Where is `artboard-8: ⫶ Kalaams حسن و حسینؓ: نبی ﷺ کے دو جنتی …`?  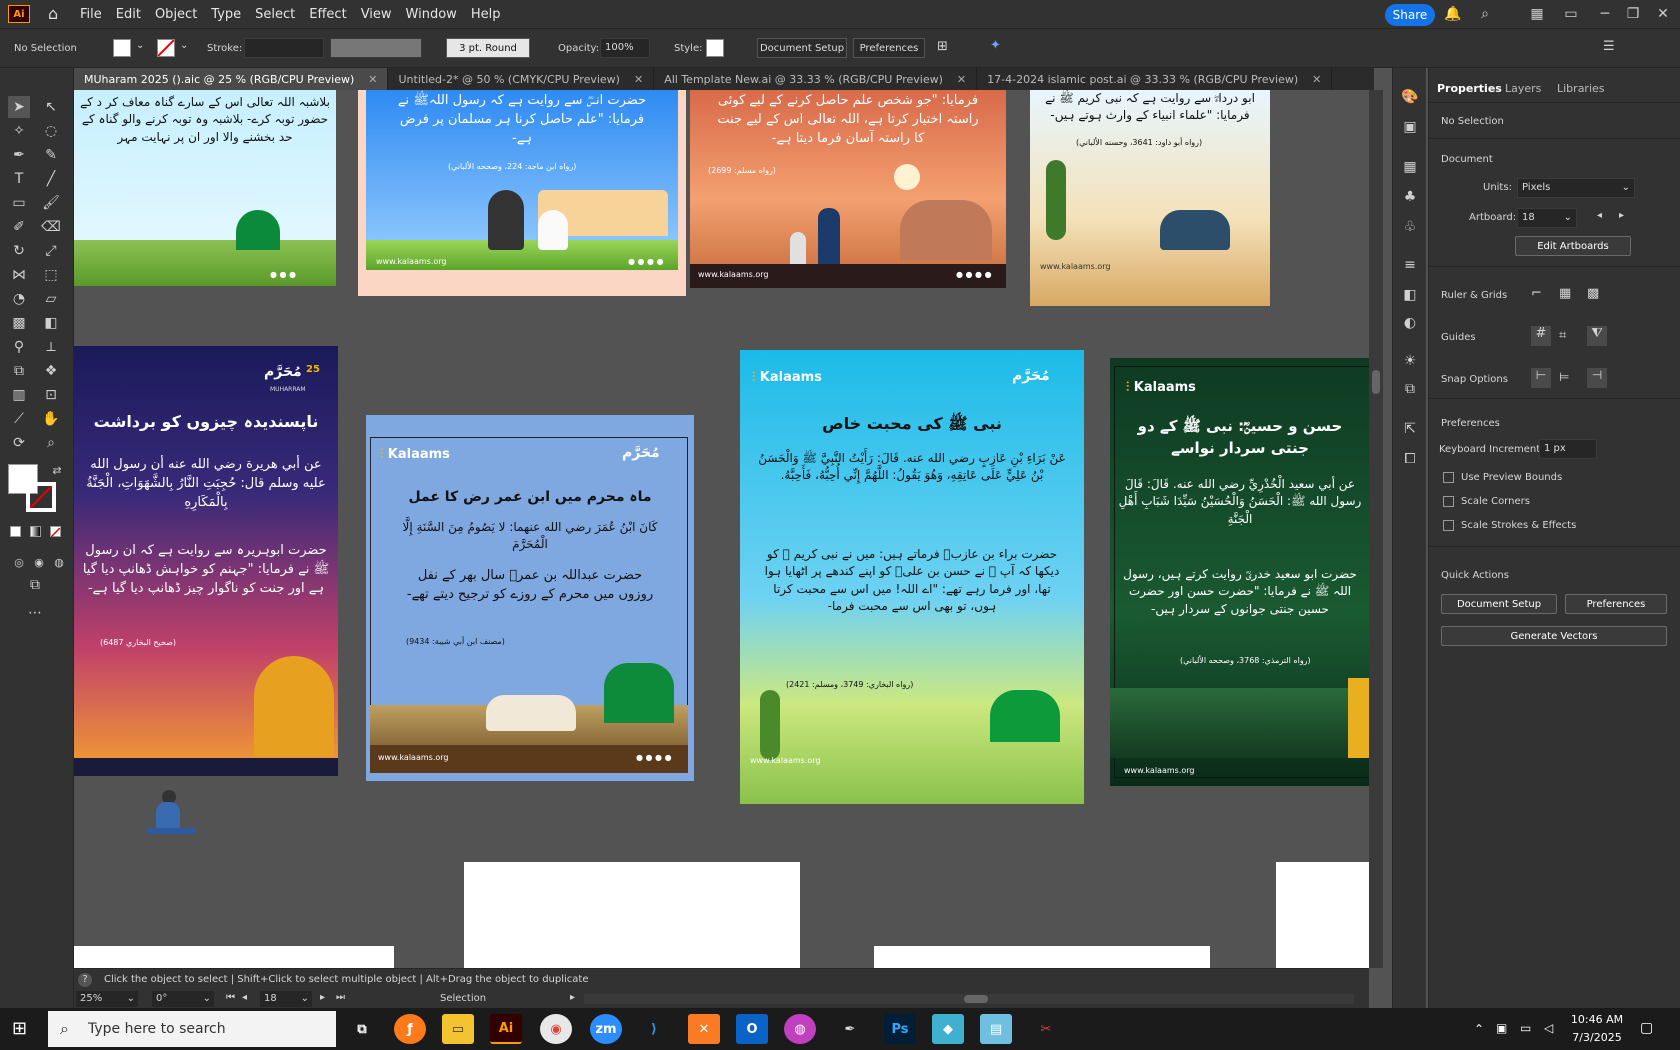
artboard-8: ⫶ Kalaams حسن و حسینؓ: نبی ﷺ کے دو جنتی … is located at coordinates (1239, 572).